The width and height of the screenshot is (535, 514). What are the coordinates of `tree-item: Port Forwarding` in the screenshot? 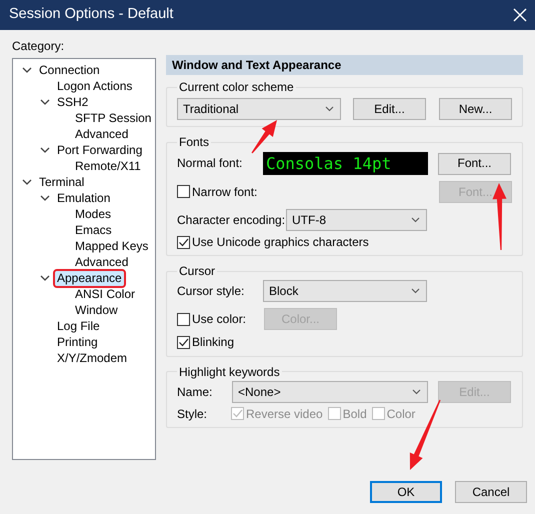 It's located at (99, 150).